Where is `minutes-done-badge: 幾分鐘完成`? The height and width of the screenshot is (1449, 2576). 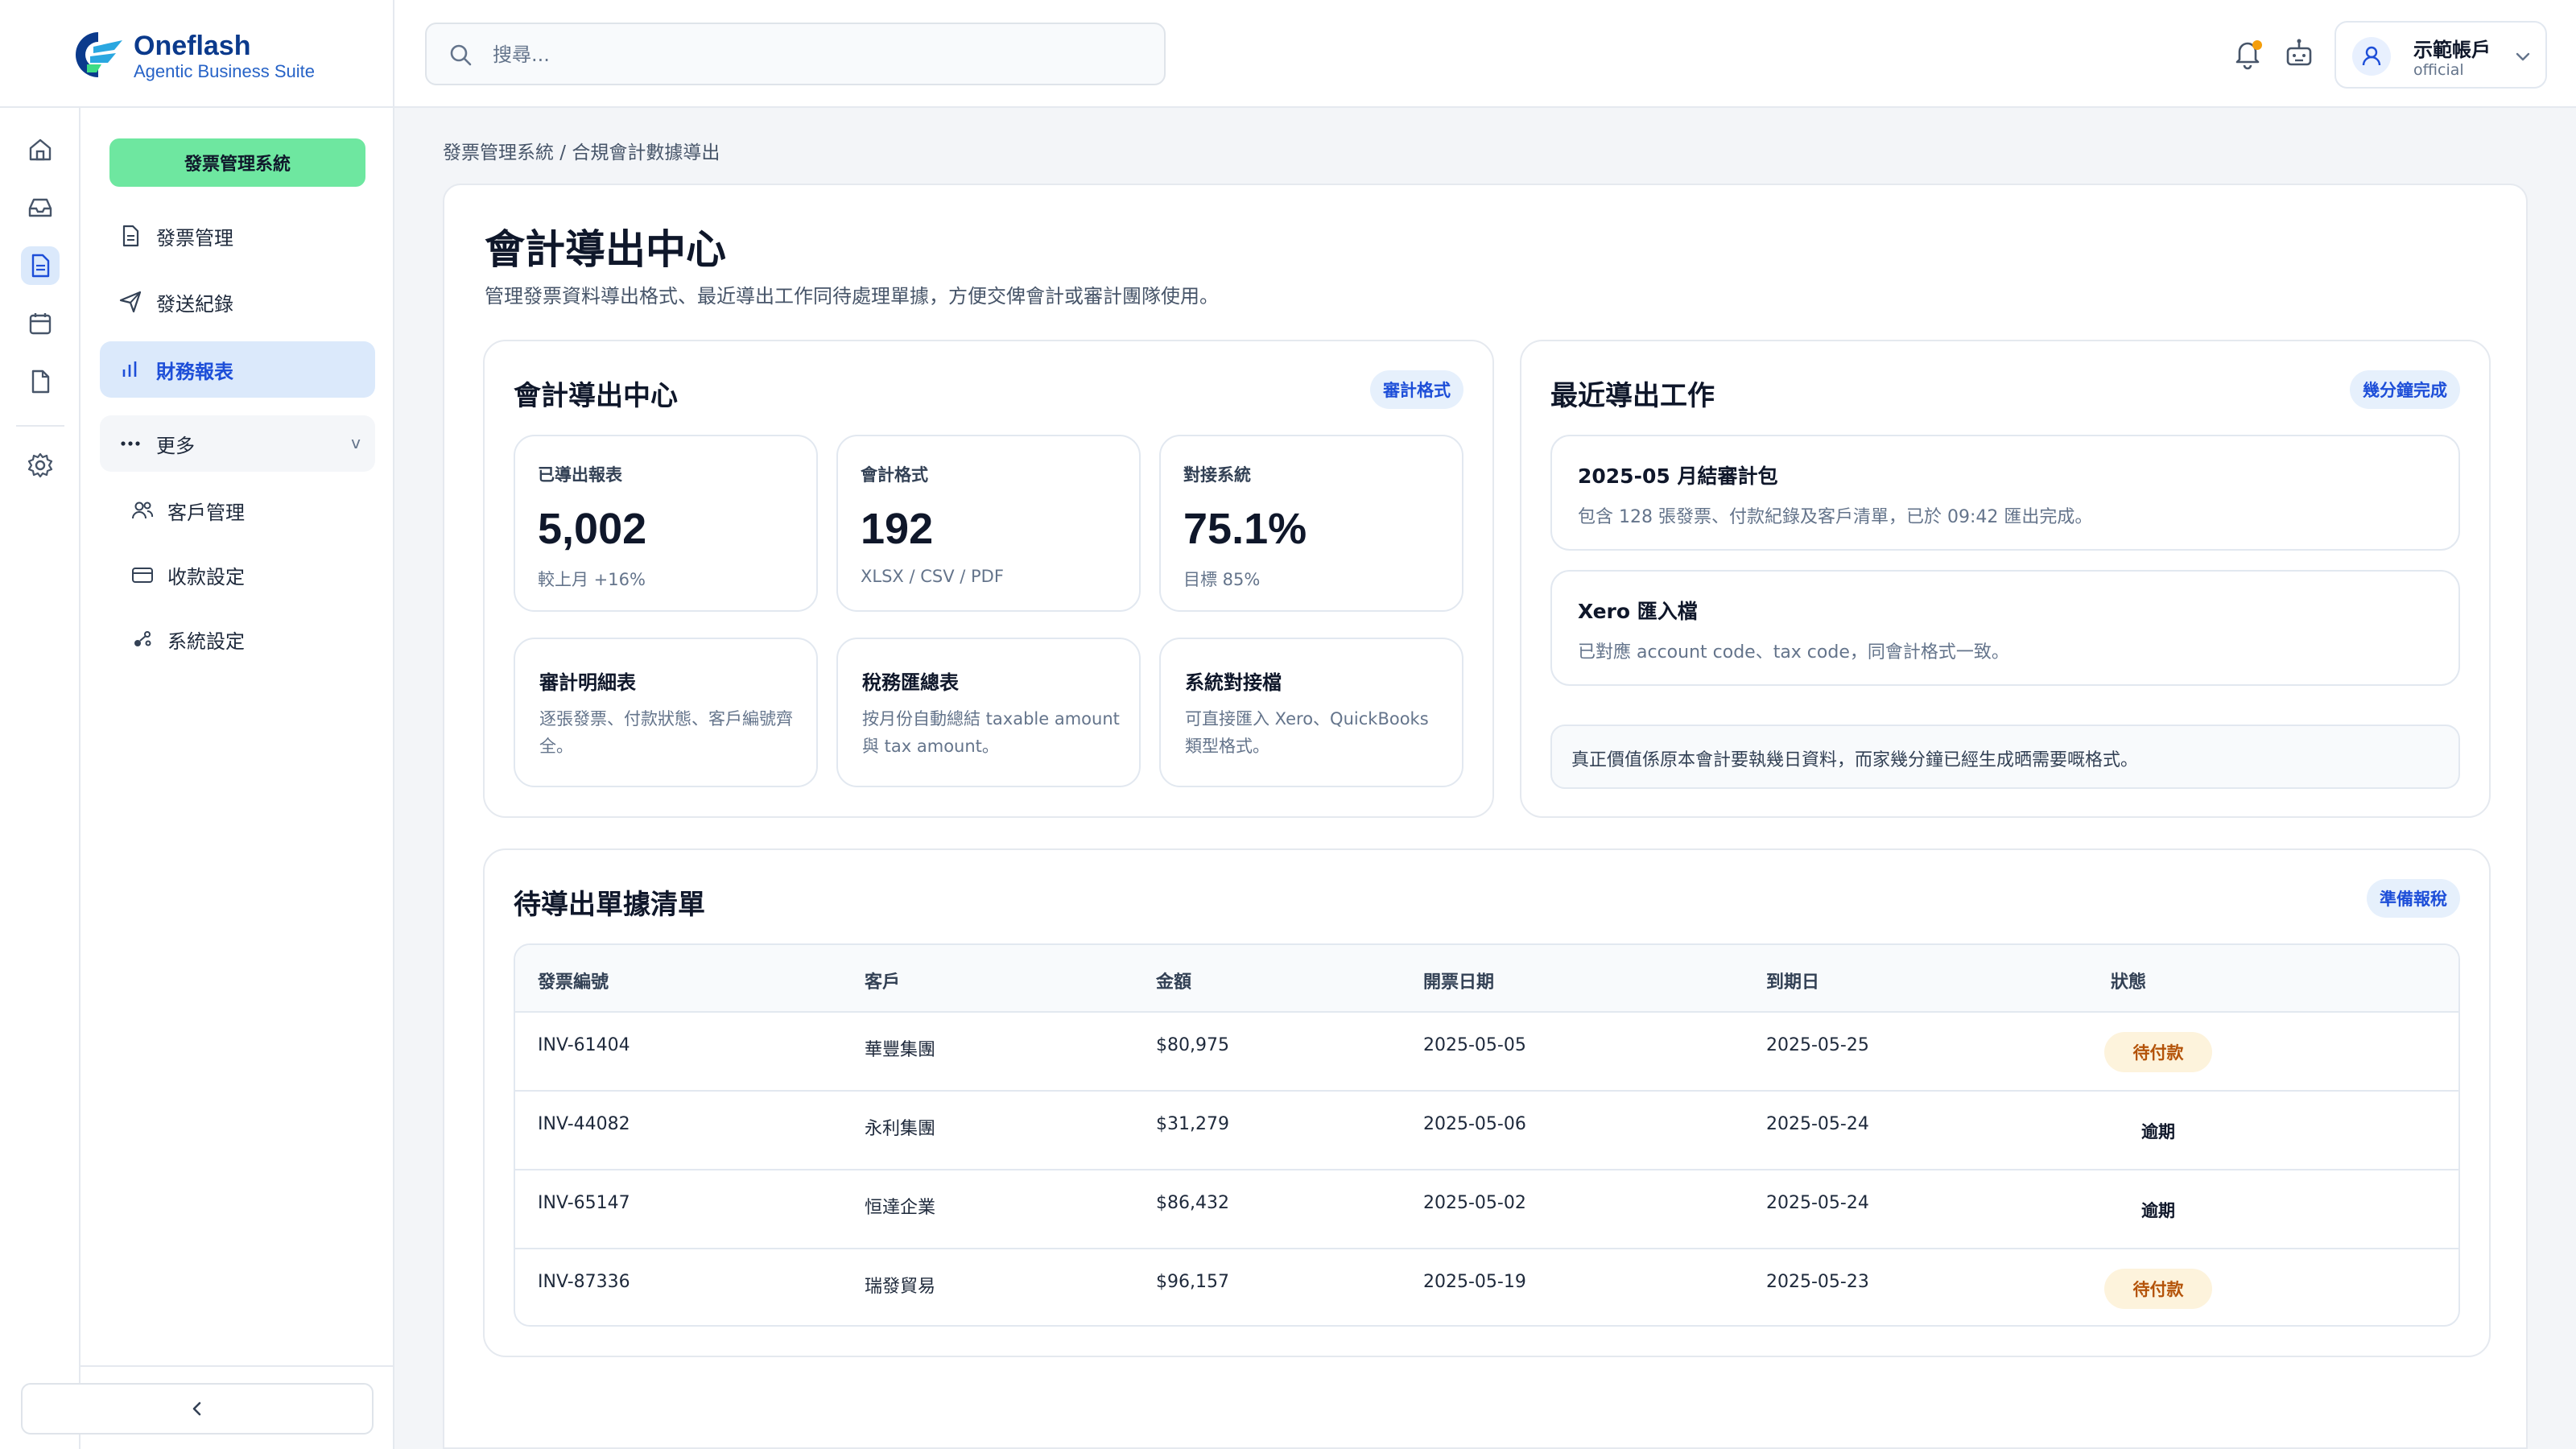
minutes-done-badge: 幾分鐘完成 is located at coordinates (2405, 389).